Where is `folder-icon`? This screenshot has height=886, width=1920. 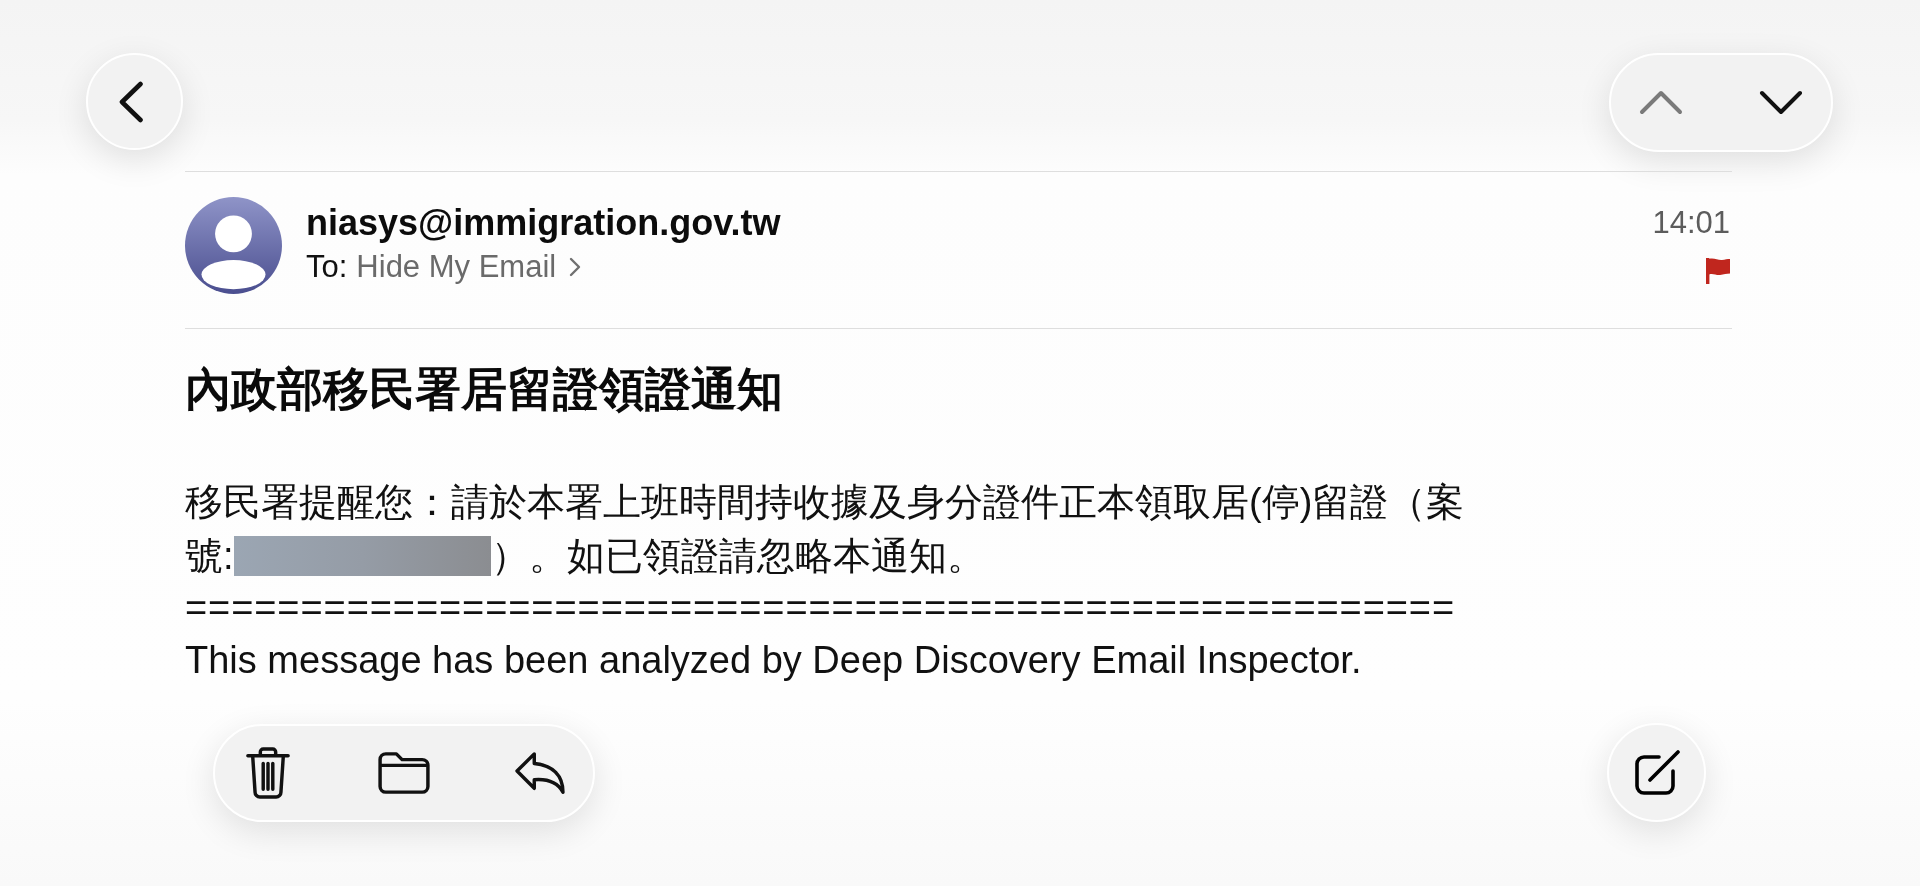 folder-icon is located at coordinates (404, 773).